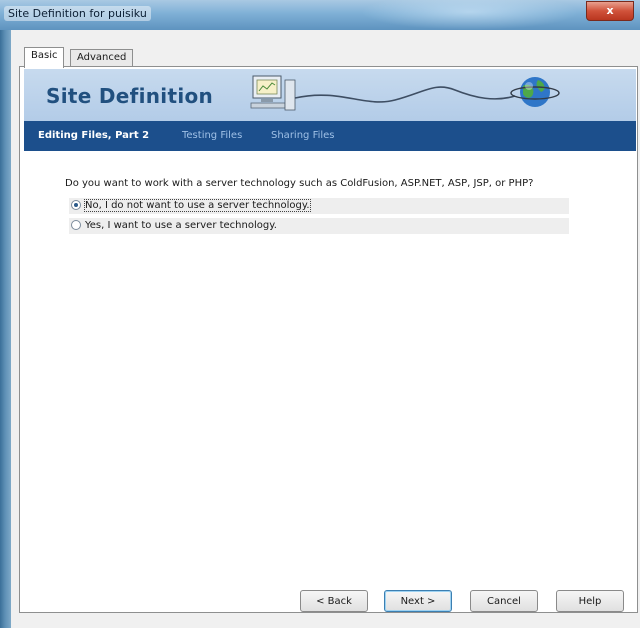 The image size is (640, 628). Describe the element at coordinates (76, 225) in the screenshot. I see `radio-yes` at that location.